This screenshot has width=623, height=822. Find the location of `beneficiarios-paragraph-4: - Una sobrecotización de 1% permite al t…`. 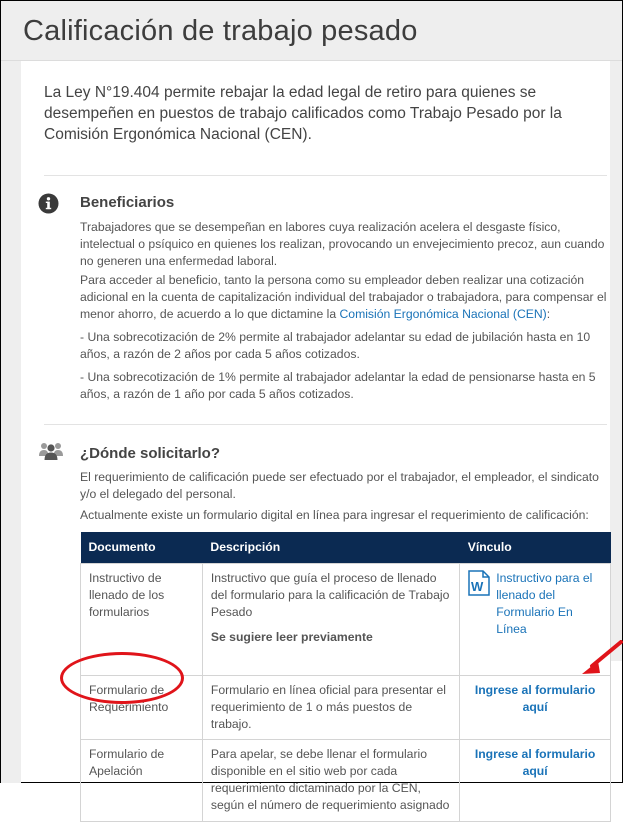

beneficiarios-paragraph-4: - Una sobrecotización de 1% permite al t… is located at coordinates (338, 385).